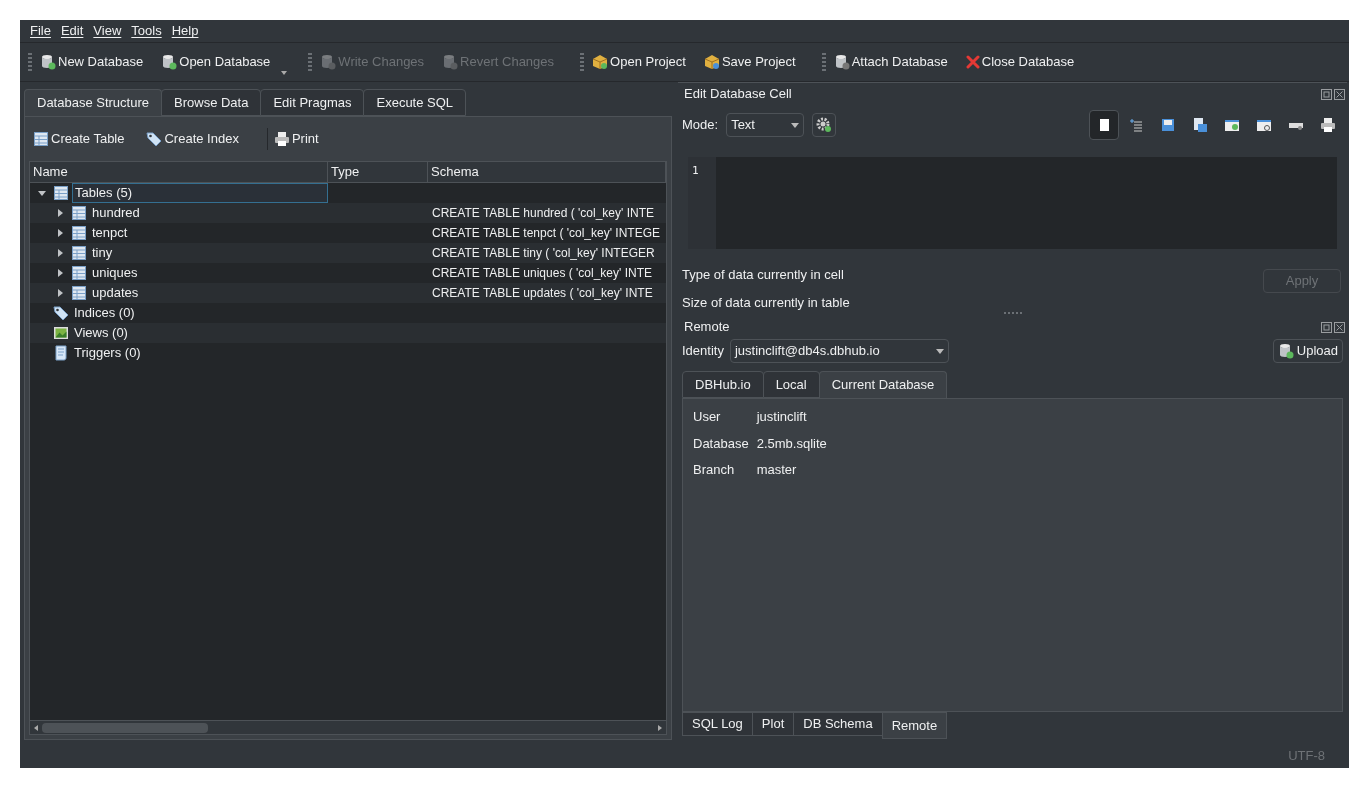 The width and height of the screenshot is (1369, 788). What do you see at coordinates (115, 273) in the screenshot?
I see `tree-item: uniques` at bounding box center [115, 273].